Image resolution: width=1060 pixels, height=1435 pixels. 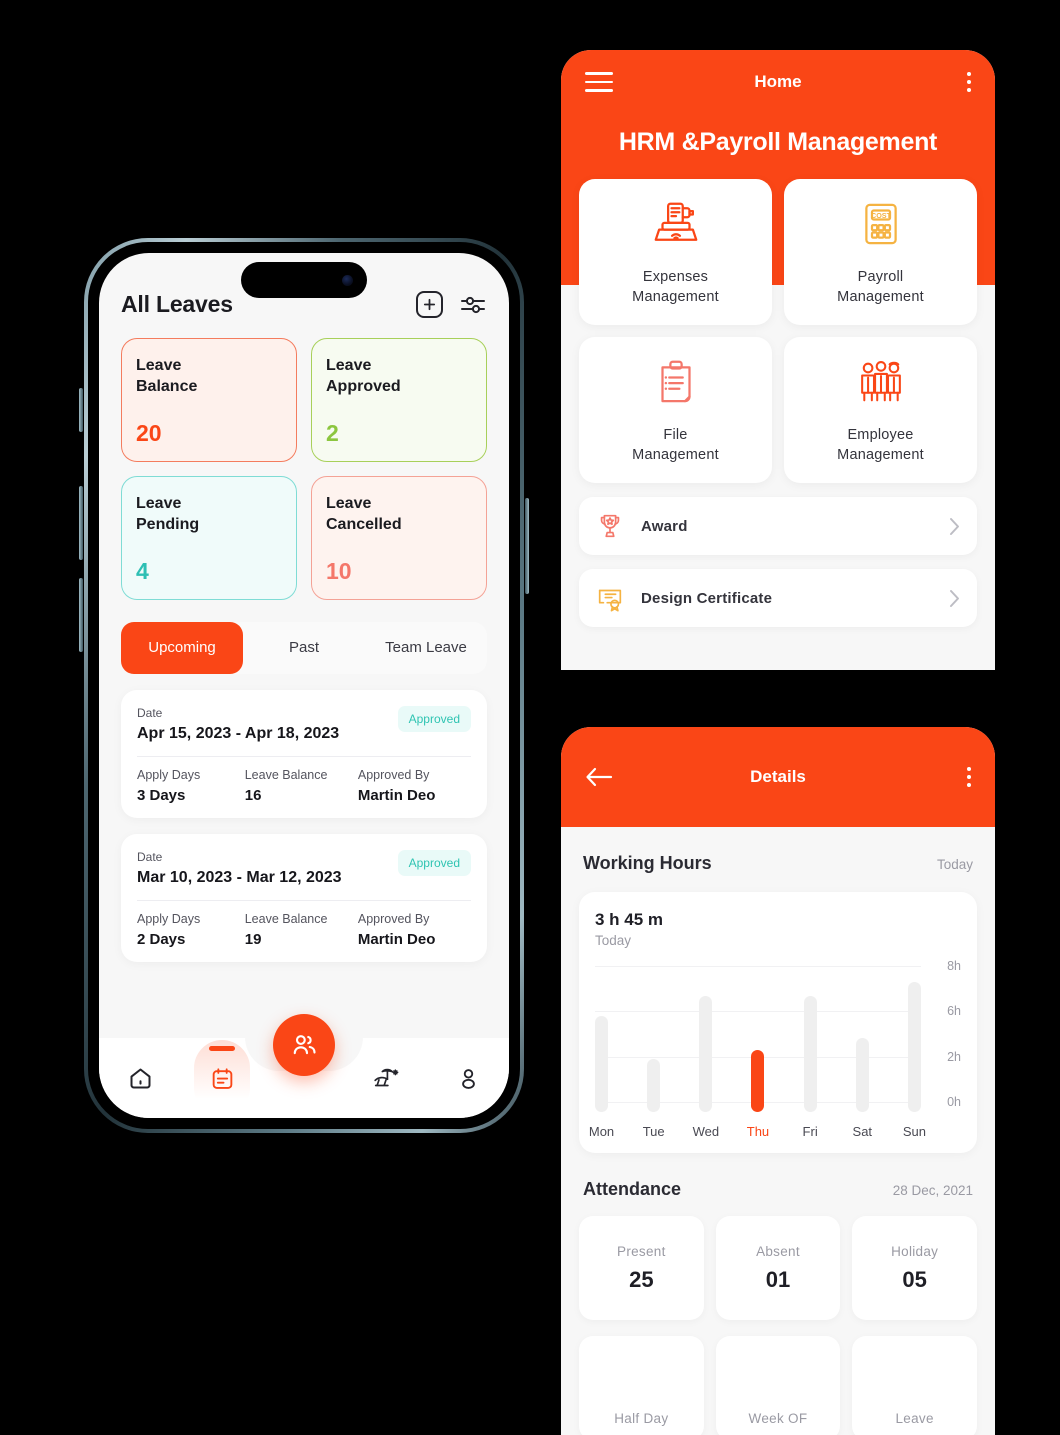 I want to click on chart-ytick-label: 6h, so click(x=954, y=1011).